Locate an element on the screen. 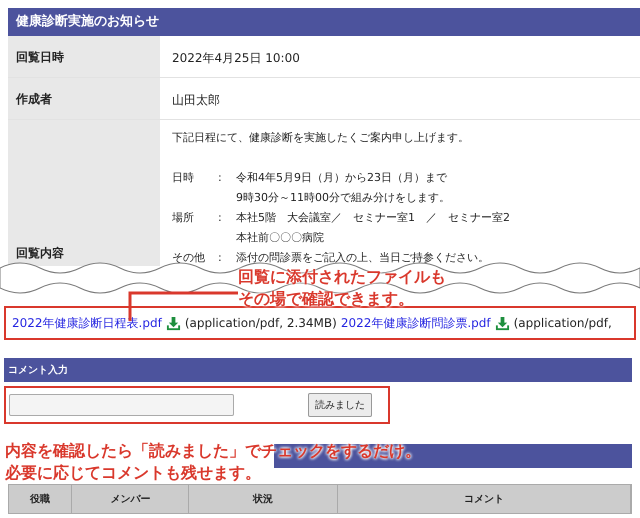 This screenshot has height=518, width=640. row-label: 作成者 is located at coordinates (84, 98).